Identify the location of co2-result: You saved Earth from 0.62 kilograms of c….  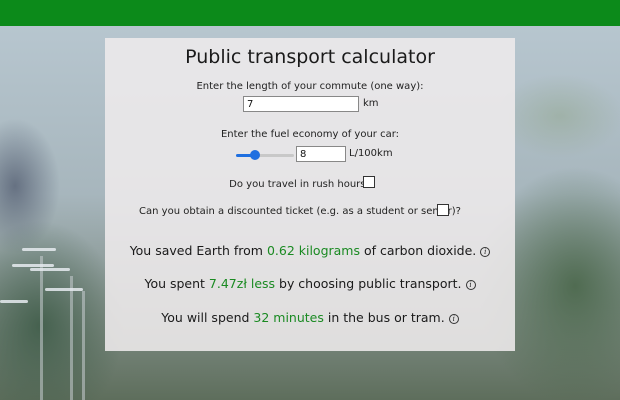
(310, 250).